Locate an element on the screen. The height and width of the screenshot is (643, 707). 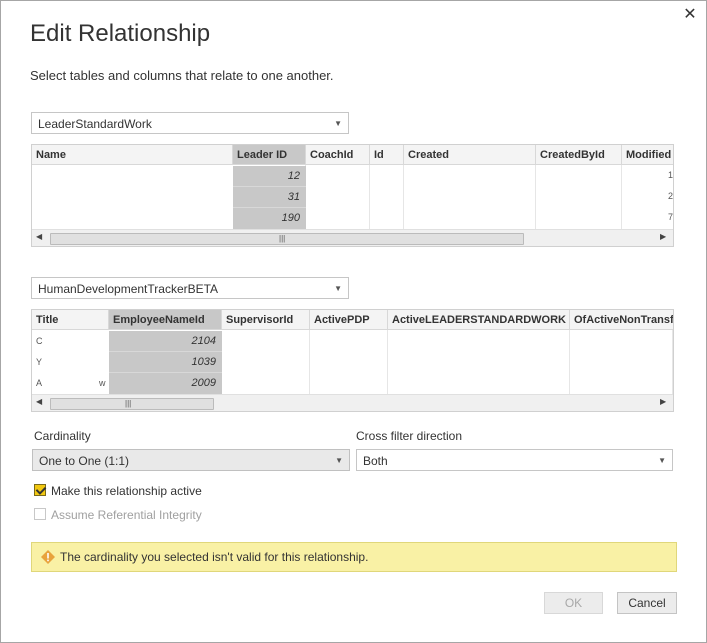
table-cell: 2104 is located at coordinates (165, 341).